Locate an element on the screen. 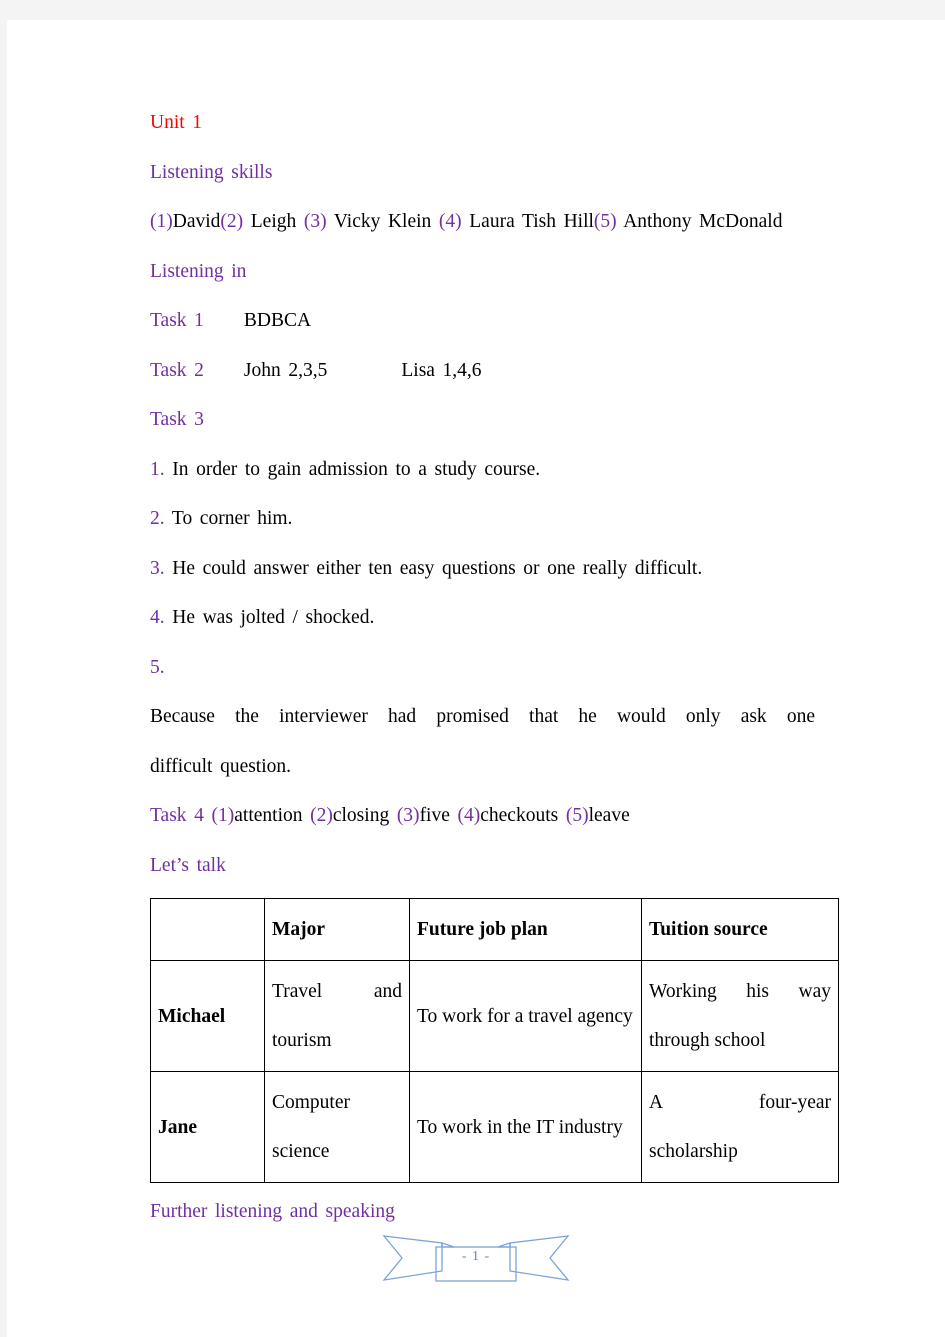  task-4-answer: attention is located at coordinates (268, 815).